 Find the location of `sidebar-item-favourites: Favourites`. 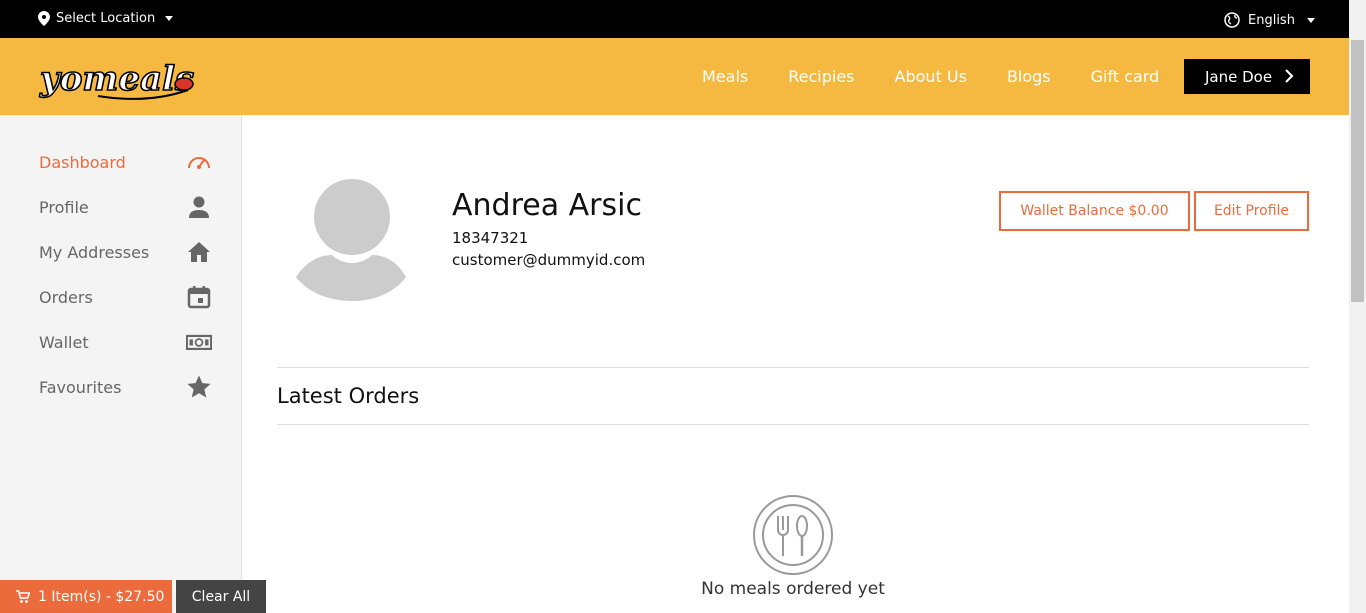

sidebar-item-favourites: Favourites is located at coordinates (125, 387).